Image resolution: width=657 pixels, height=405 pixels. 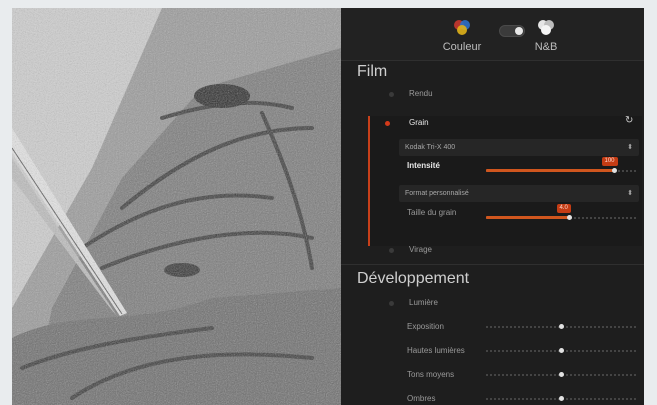 I want to click on grain-preset-value: Kodak Tri-X 400, so click(x=430, y=147).